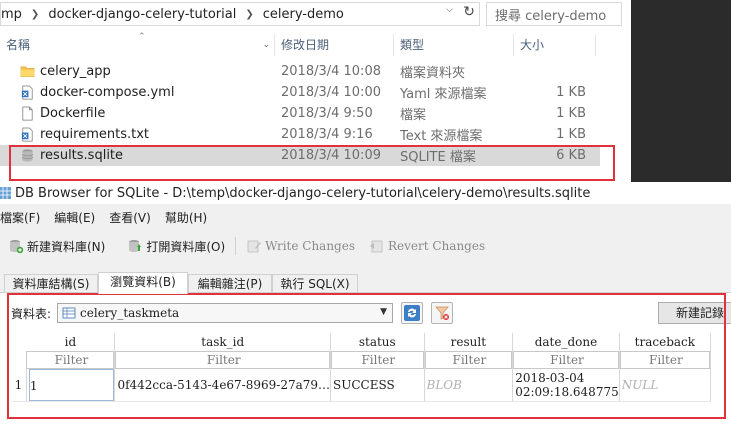  I want to click on menu-bar: 檔案(F) 編輯(E) 查看(V) 幫助(H), so click(365, 217).